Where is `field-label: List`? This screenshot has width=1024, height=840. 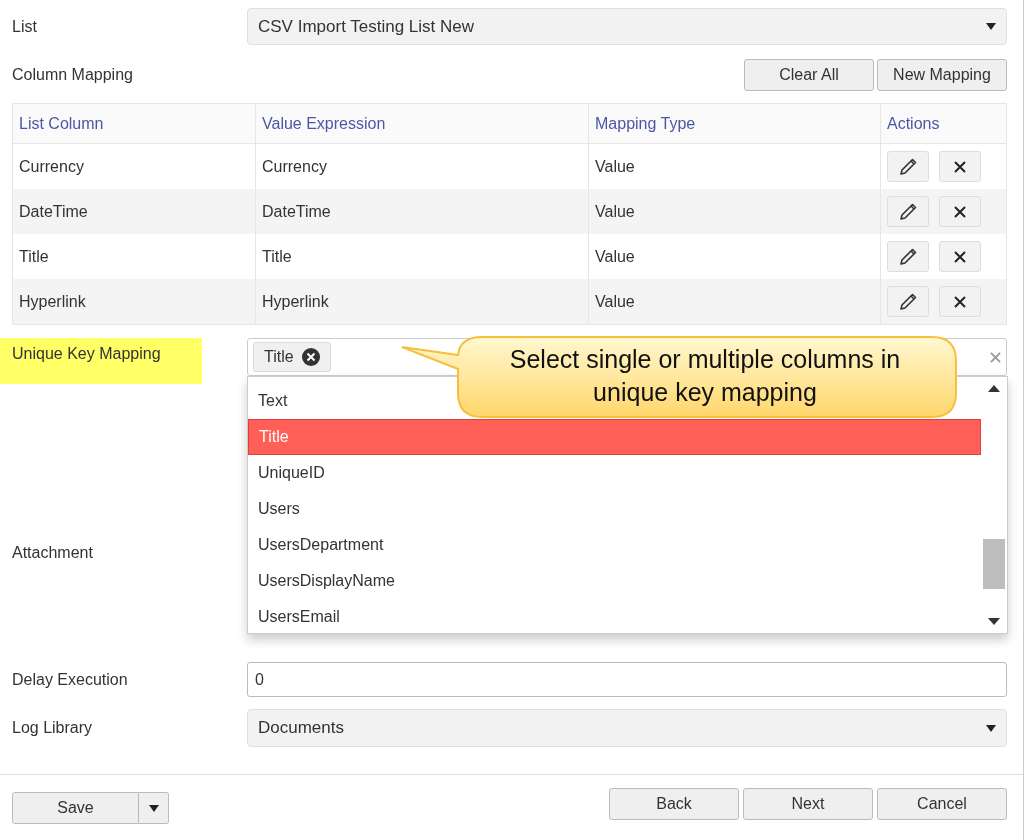 field-label: List is located at coordinates (25, 26).